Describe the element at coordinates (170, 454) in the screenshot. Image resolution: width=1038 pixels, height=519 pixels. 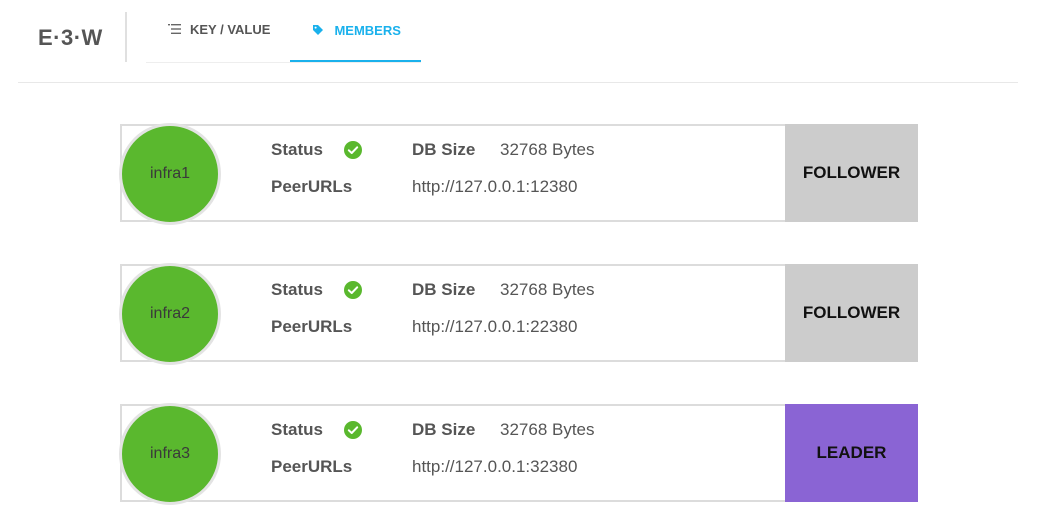
I see `member-avatar: infra3` at that location.